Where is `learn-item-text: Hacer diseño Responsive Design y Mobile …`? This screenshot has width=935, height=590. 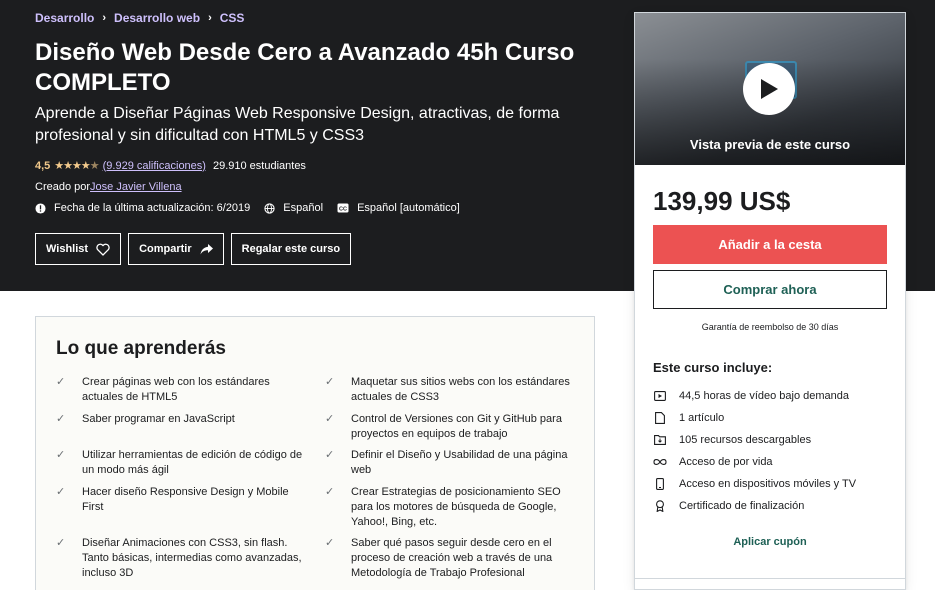
learn-item-text: Hacer diseño Responsive Design y Mobile … is located at coordinates (185, 499).